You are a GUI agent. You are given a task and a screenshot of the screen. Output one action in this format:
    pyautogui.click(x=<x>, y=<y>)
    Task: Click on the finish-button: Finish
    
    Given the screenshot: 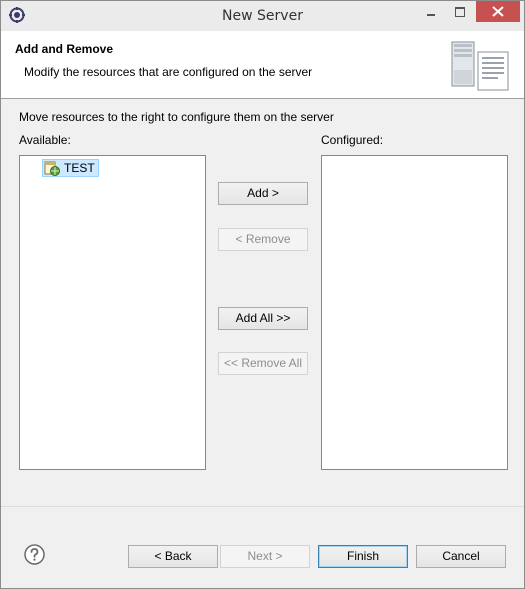 What is the action you would take?
    pyautogui.click(x=363, y=556)
    